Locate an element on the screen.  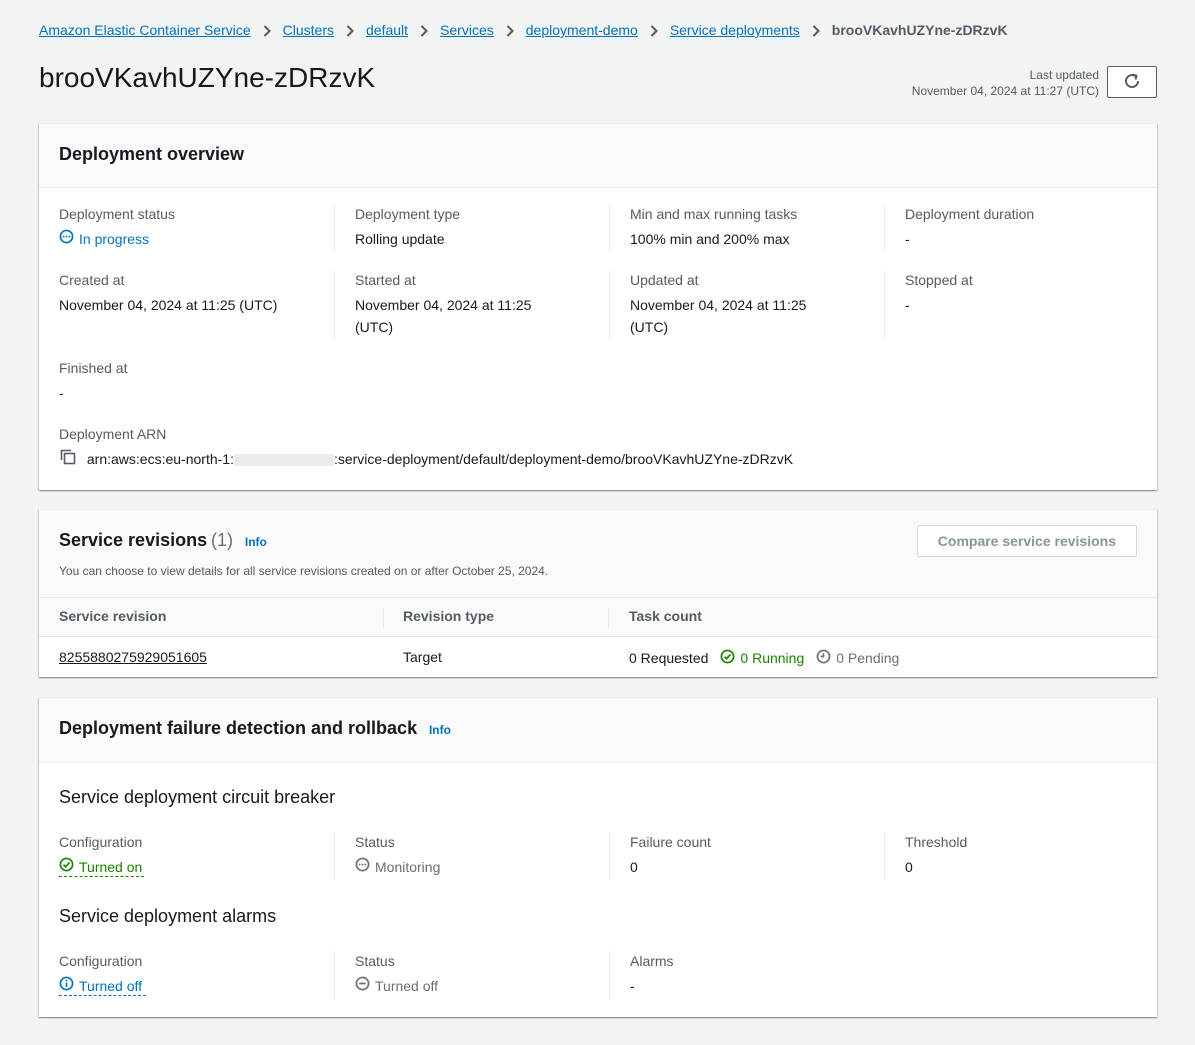
al-config-label: Configuration is located at coordinates (101, 961).